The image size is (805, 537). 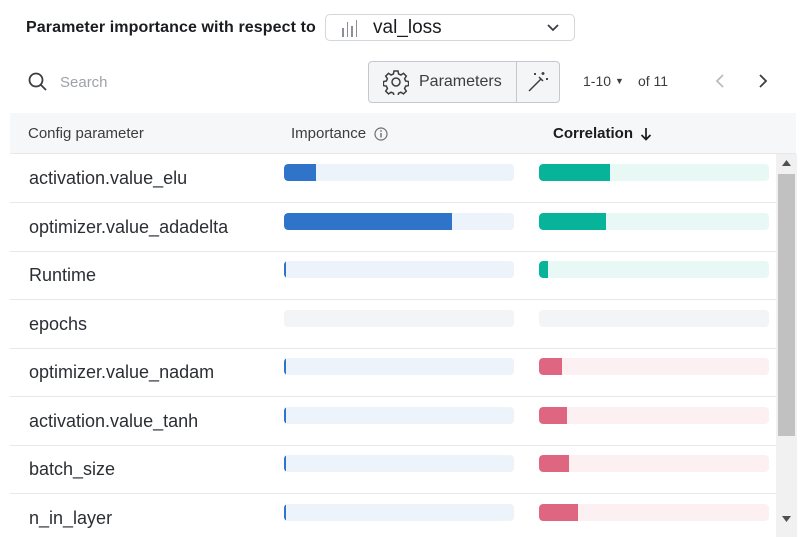 What do you see at coordinates (646, 134) in the screenshot?
I see `arrow-down-icon` at bounding box center [646, 134].